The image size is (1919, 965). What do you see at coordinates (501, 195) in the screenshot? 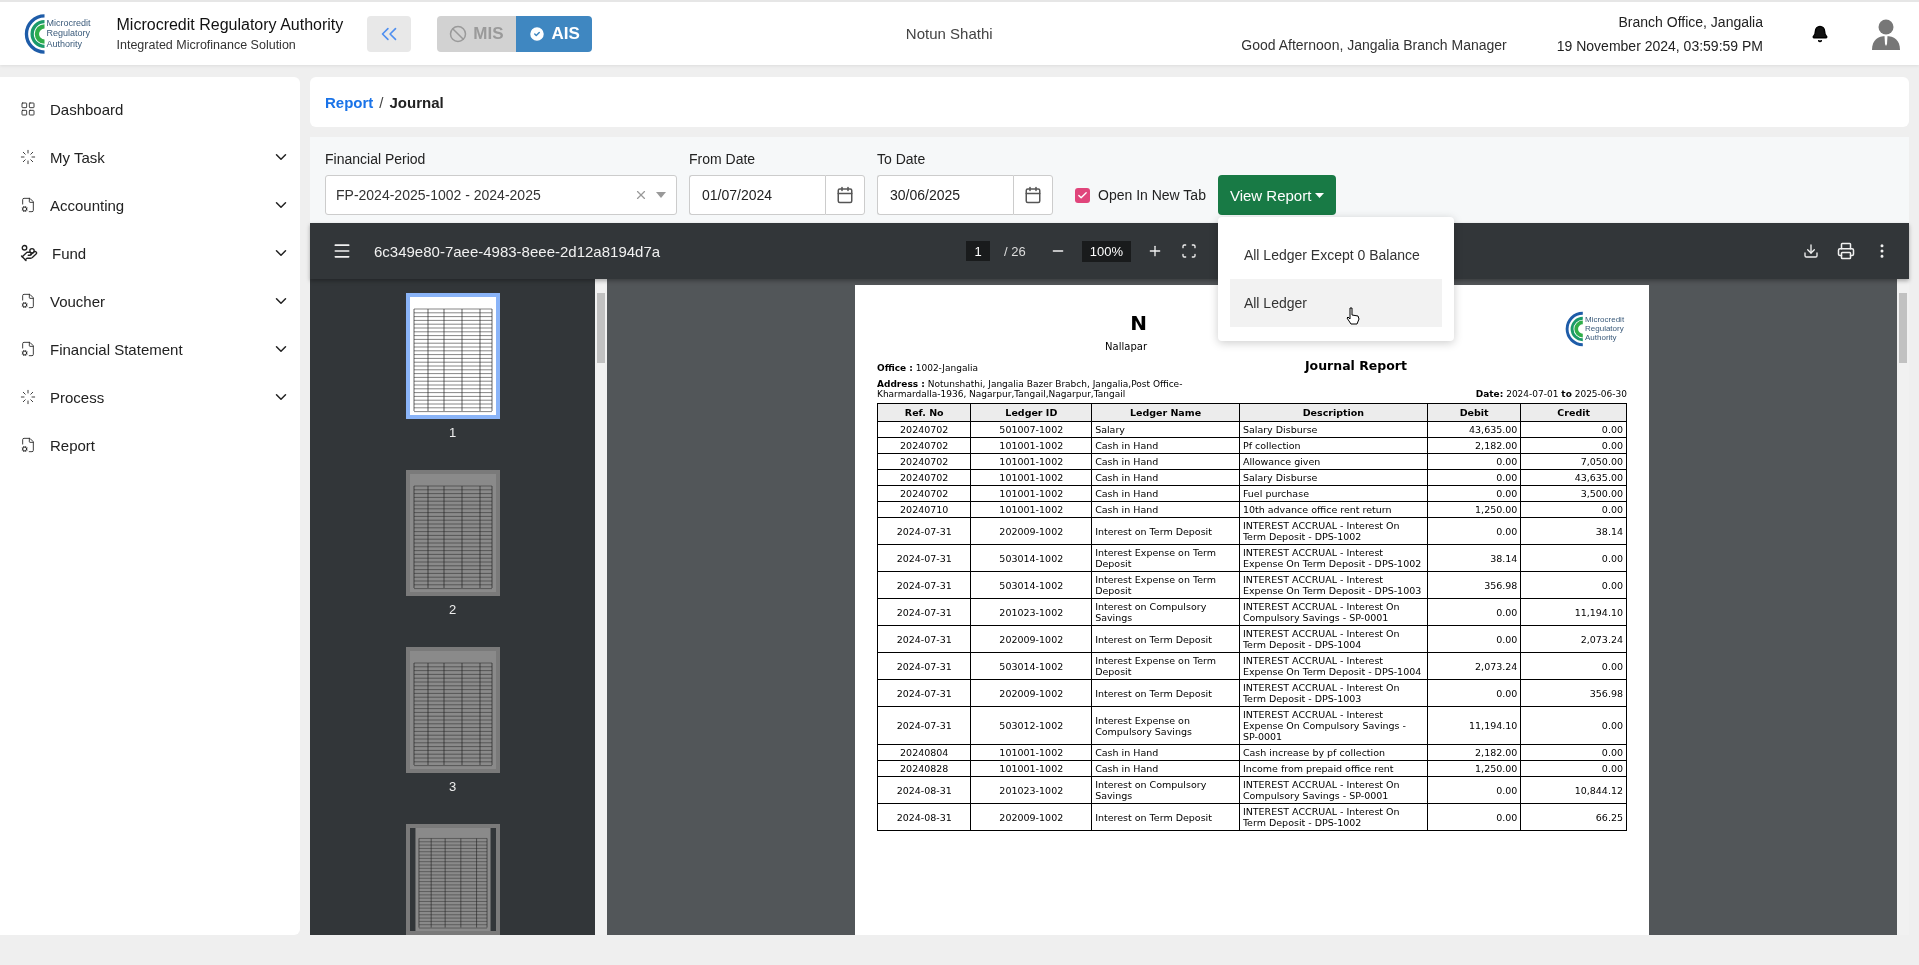
I see `financial-period-select: FP-2024-2025-1002 - 2024-2025` at bounding box center [501, 195].